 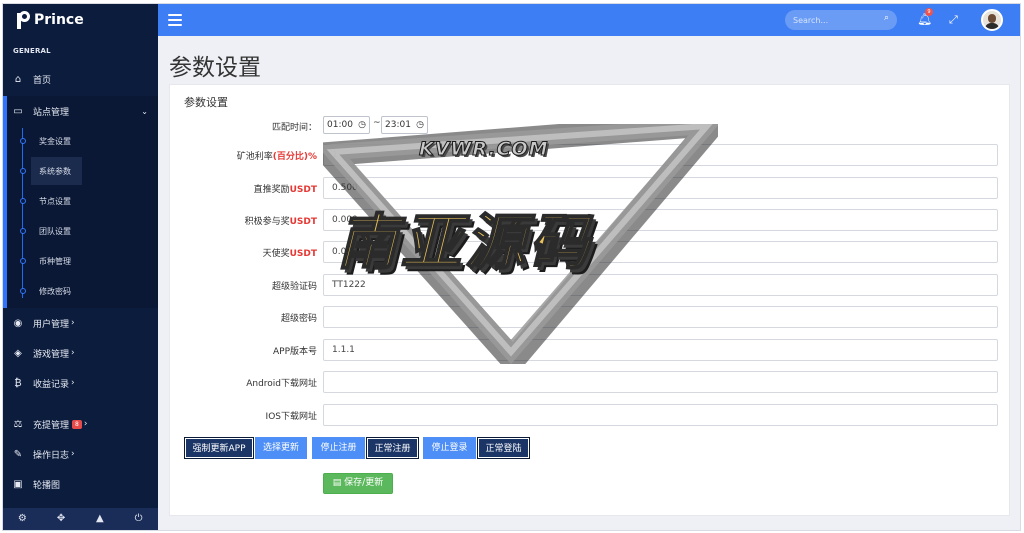 I want to click on sidebar-item-games: ◈ 游戏管理 ›, so click(x=80, y=353).